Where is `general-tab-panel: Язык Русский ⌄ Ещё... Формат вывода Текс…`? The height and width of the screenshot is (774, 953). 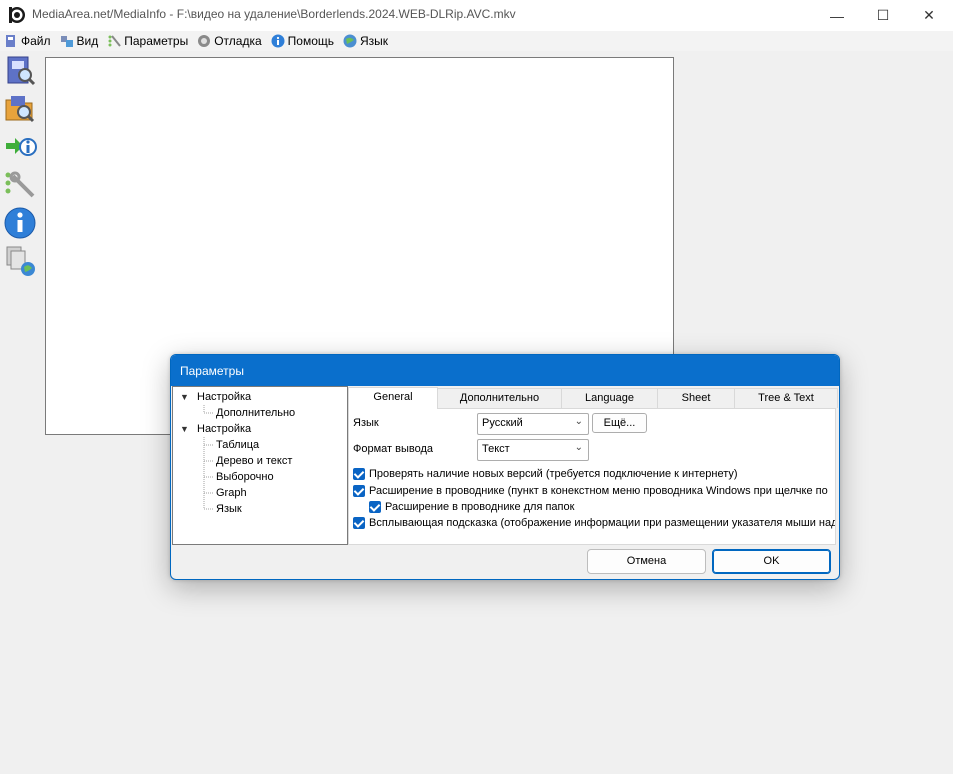
general-tab-panel: Язык Русский ⌄ Ещё... Формат вывода Текс… is located at coordinates (592, 476).